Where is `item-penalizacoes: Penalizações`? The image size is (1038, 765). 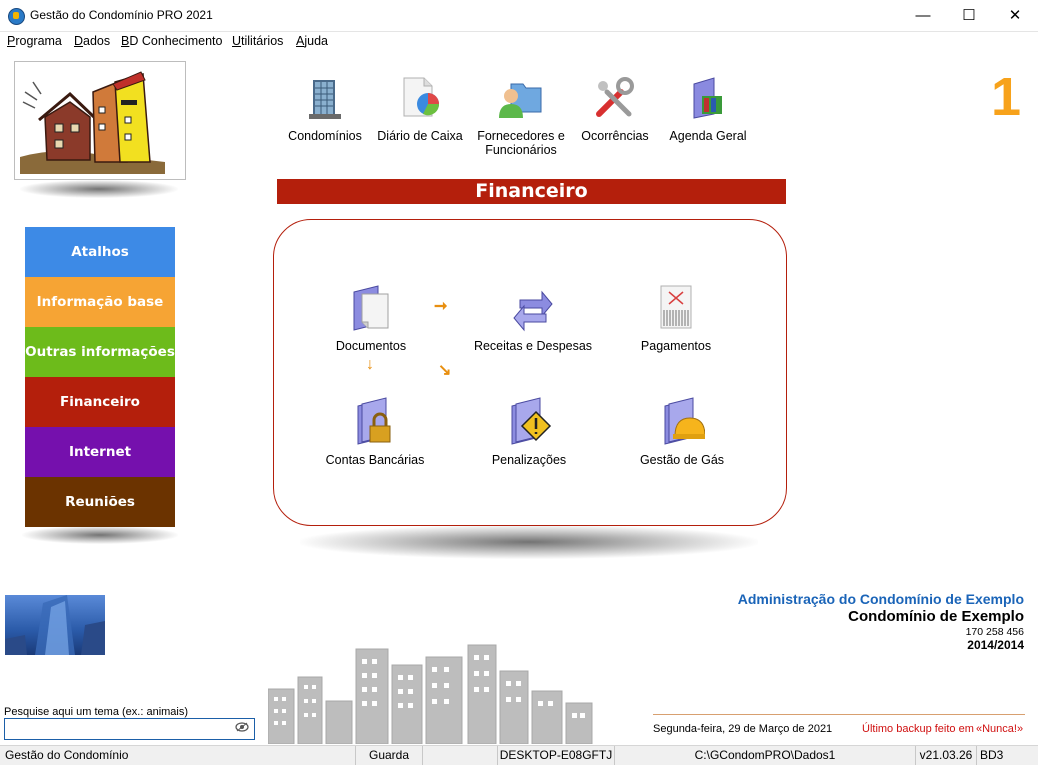 item-penalizacoes: Penalizações is located at coordinates (529, 431).